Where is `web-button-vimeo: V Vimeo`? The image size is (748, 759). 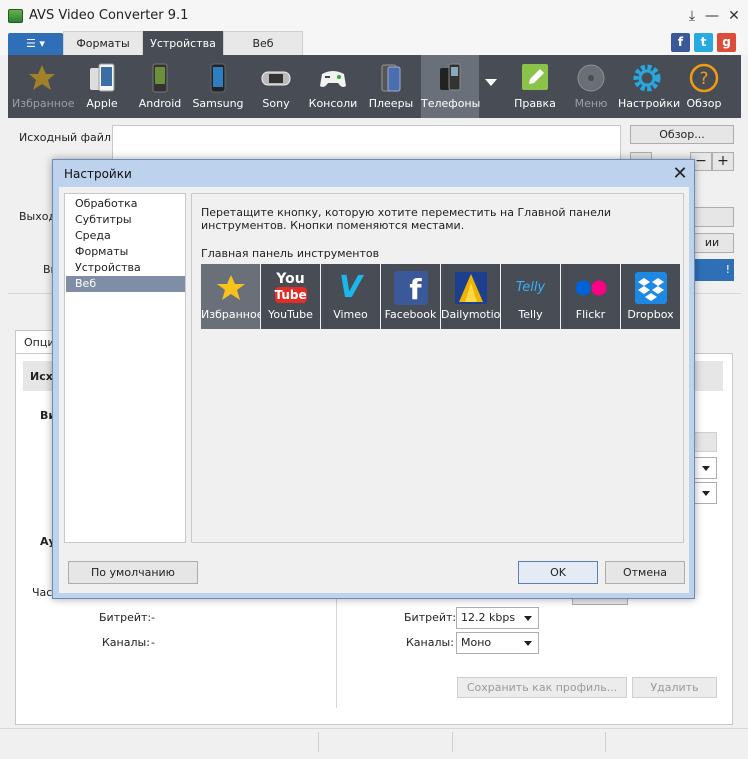
web-button-vimeo: V Vimeo is located at coordinates (350, 296).